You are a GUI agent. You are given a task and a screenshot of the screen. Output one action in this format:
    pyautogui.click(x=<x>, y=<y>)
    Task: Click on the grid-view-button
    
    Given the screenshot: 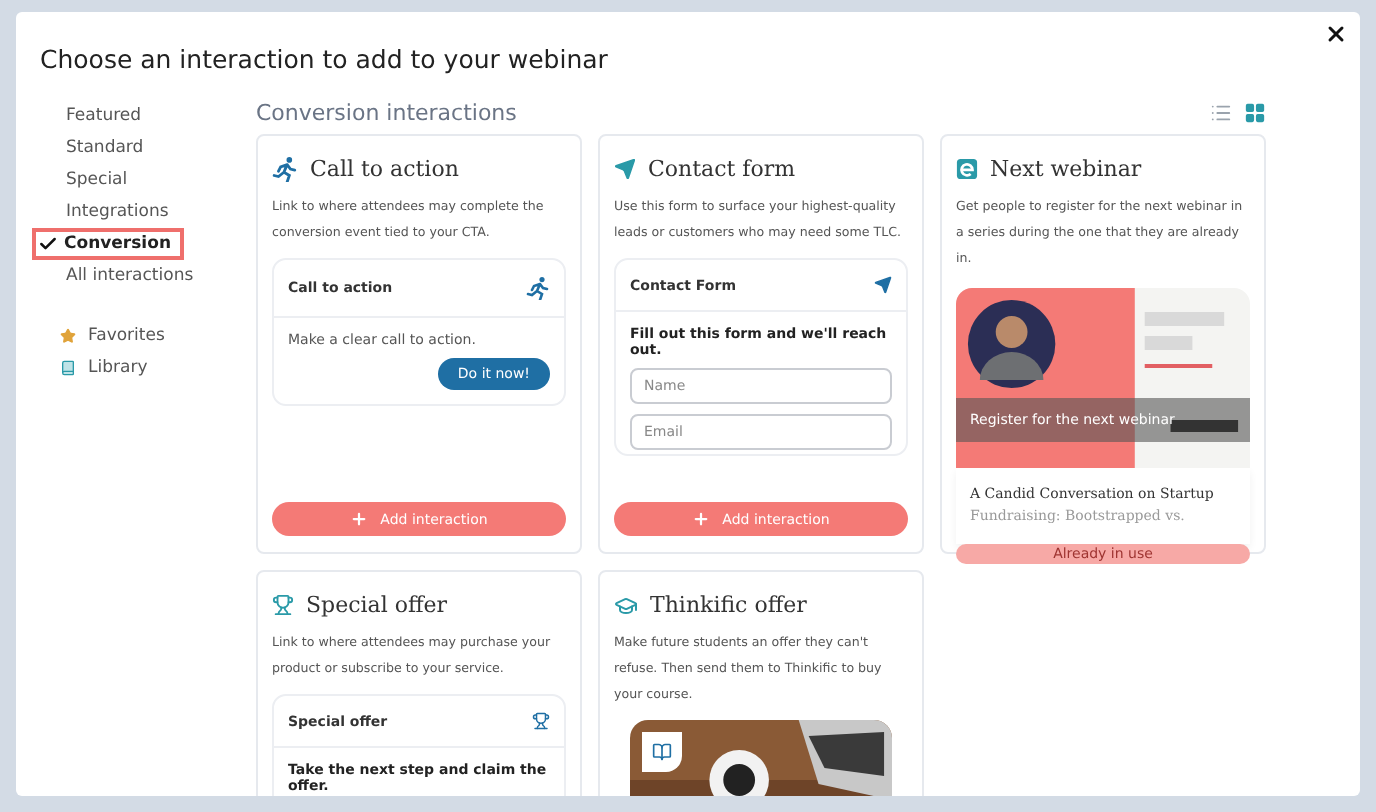 What is the action you would take?
    pyautogui.click(x=1255, y=112)
    